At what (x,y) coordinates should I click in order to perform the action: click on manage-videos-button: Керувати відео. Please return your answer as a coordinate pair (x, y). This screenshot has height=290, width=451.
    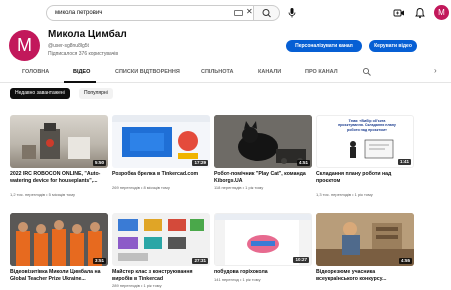
    Looking at the image, I should click on (393, 46).